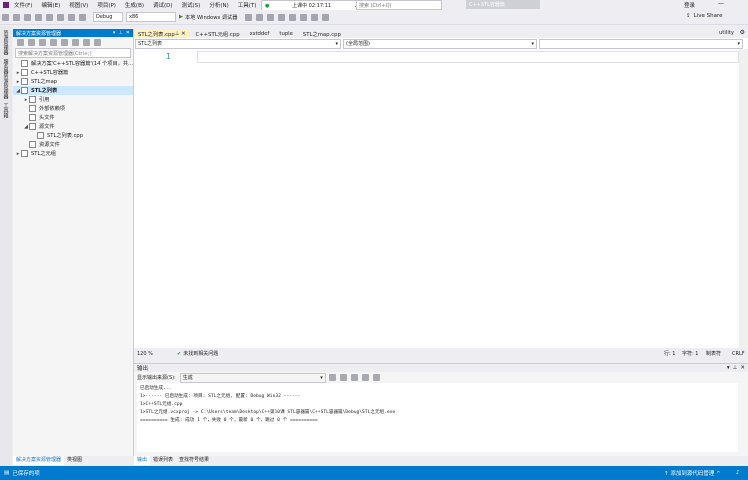  Describe the element at coordinates (247, 5) in the screenshot. I see `menu-item: 工具(T)` at that location.